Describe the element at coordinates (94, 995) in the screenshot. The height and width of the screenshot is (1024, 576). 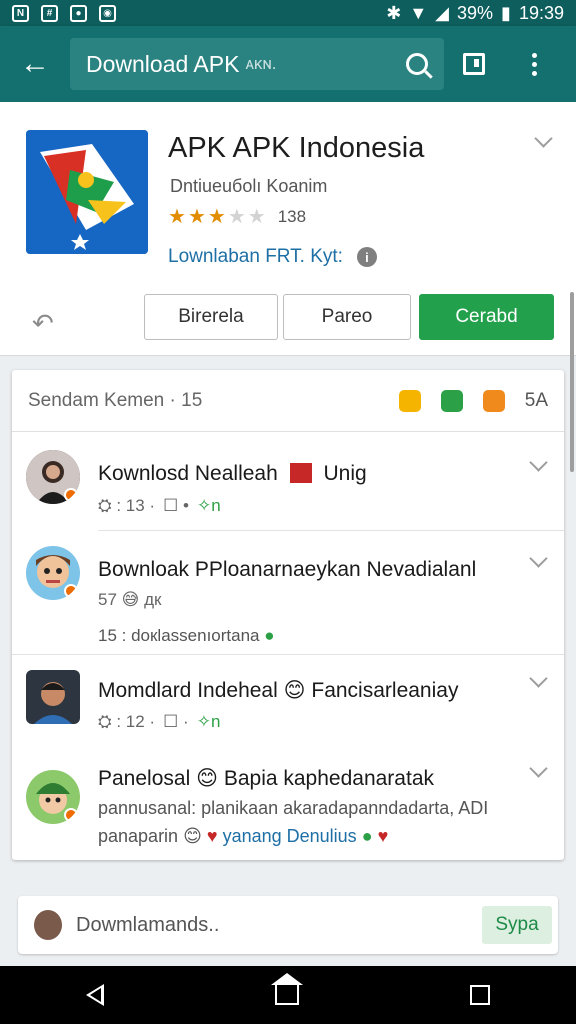
I see `nav-back-icon` at that location.